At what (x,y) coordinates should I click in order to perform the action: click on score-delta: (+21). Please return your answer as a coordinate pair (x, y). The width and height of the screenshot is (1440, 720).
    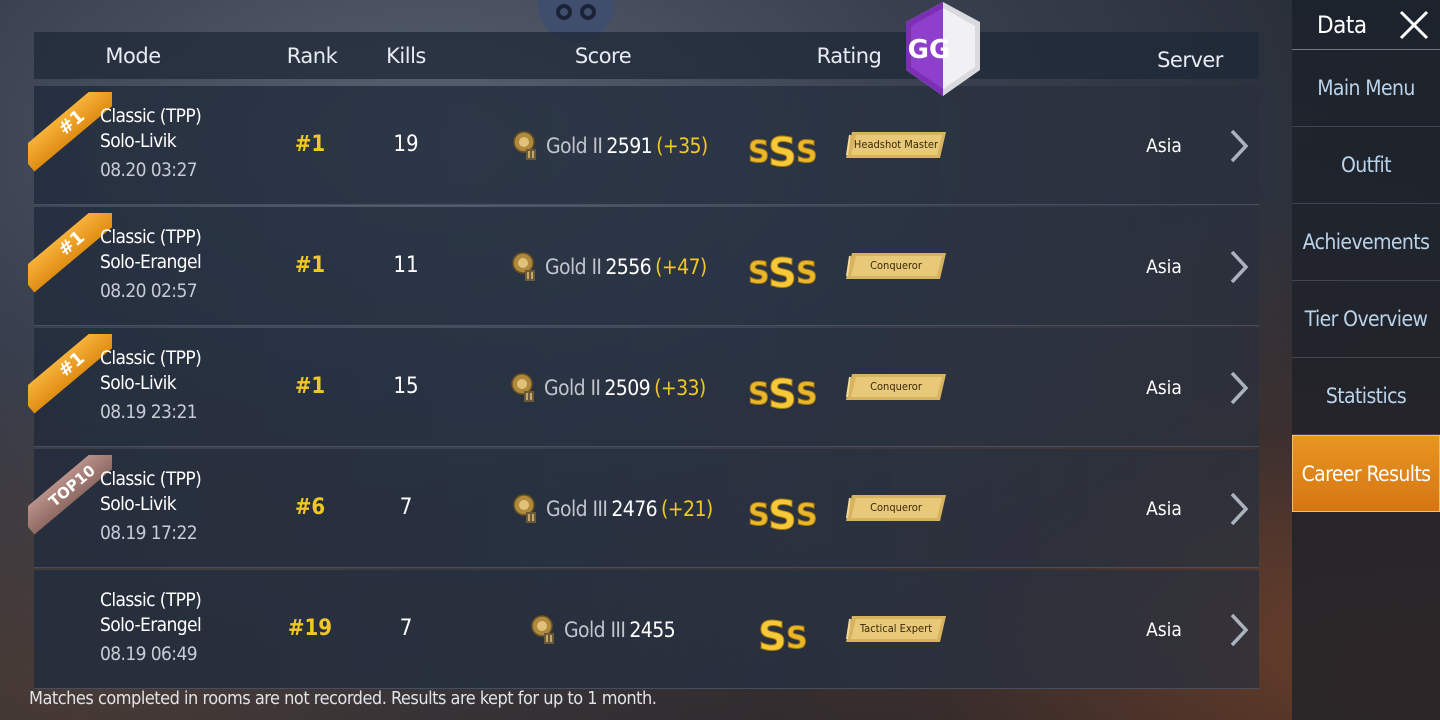
    Looking at the image, I should click on (687, 509).